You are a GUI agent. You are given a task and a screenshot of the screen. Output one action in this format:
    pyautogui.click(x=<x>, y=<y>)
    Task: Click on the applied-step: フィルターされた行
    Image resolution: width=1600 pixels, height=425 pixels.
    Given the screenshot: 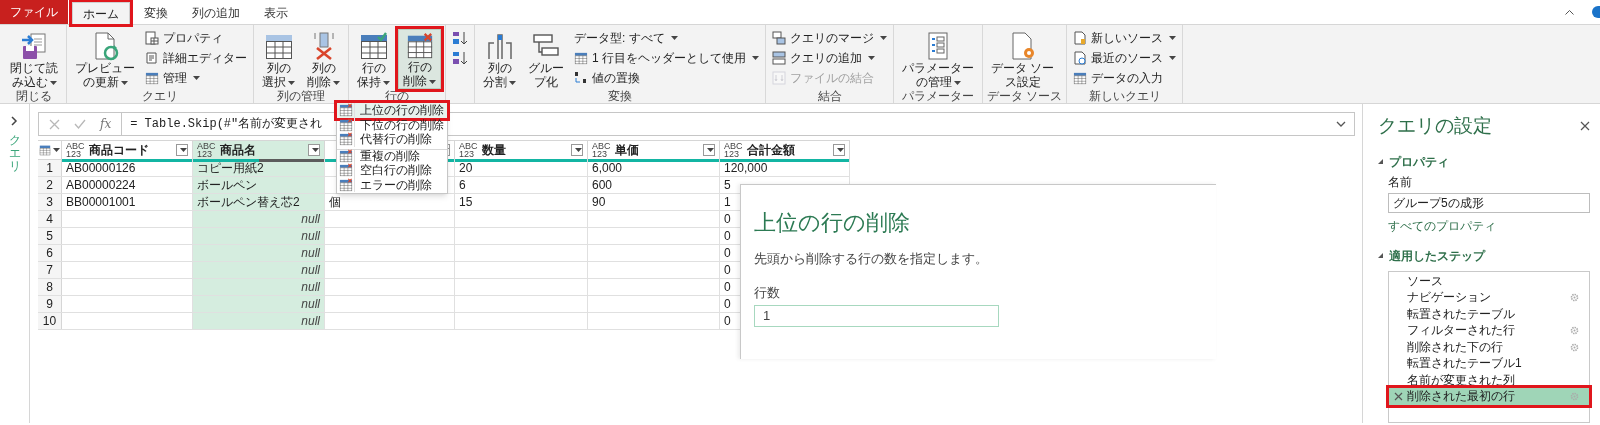 What is the action you would take?
    pyautogui.click(x=1489, y=330)
    